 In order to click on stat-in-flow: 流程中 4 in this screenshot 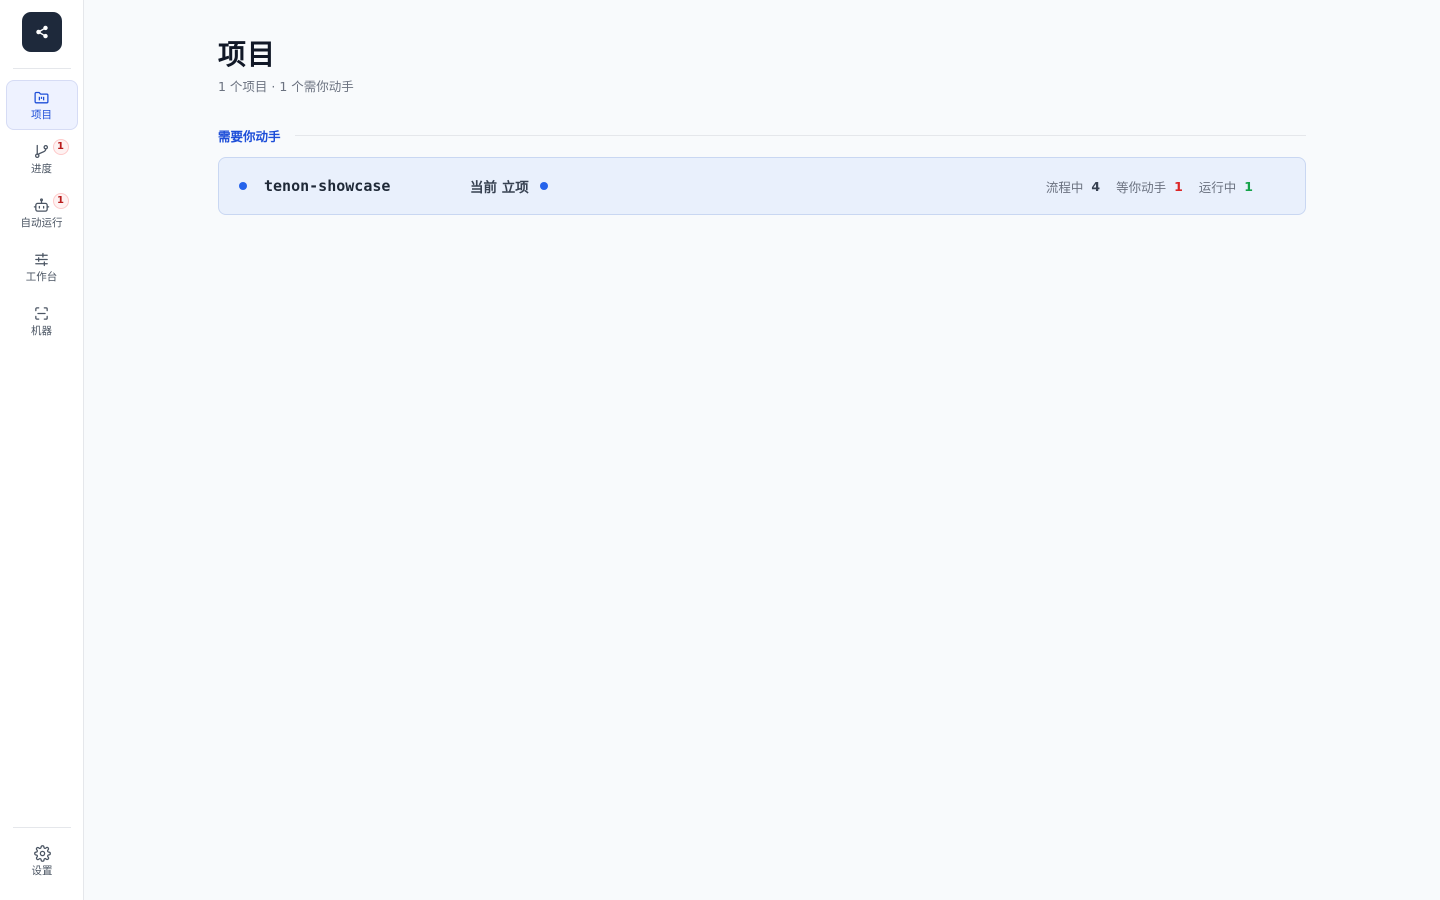, I will do `click(1073, 186)`.